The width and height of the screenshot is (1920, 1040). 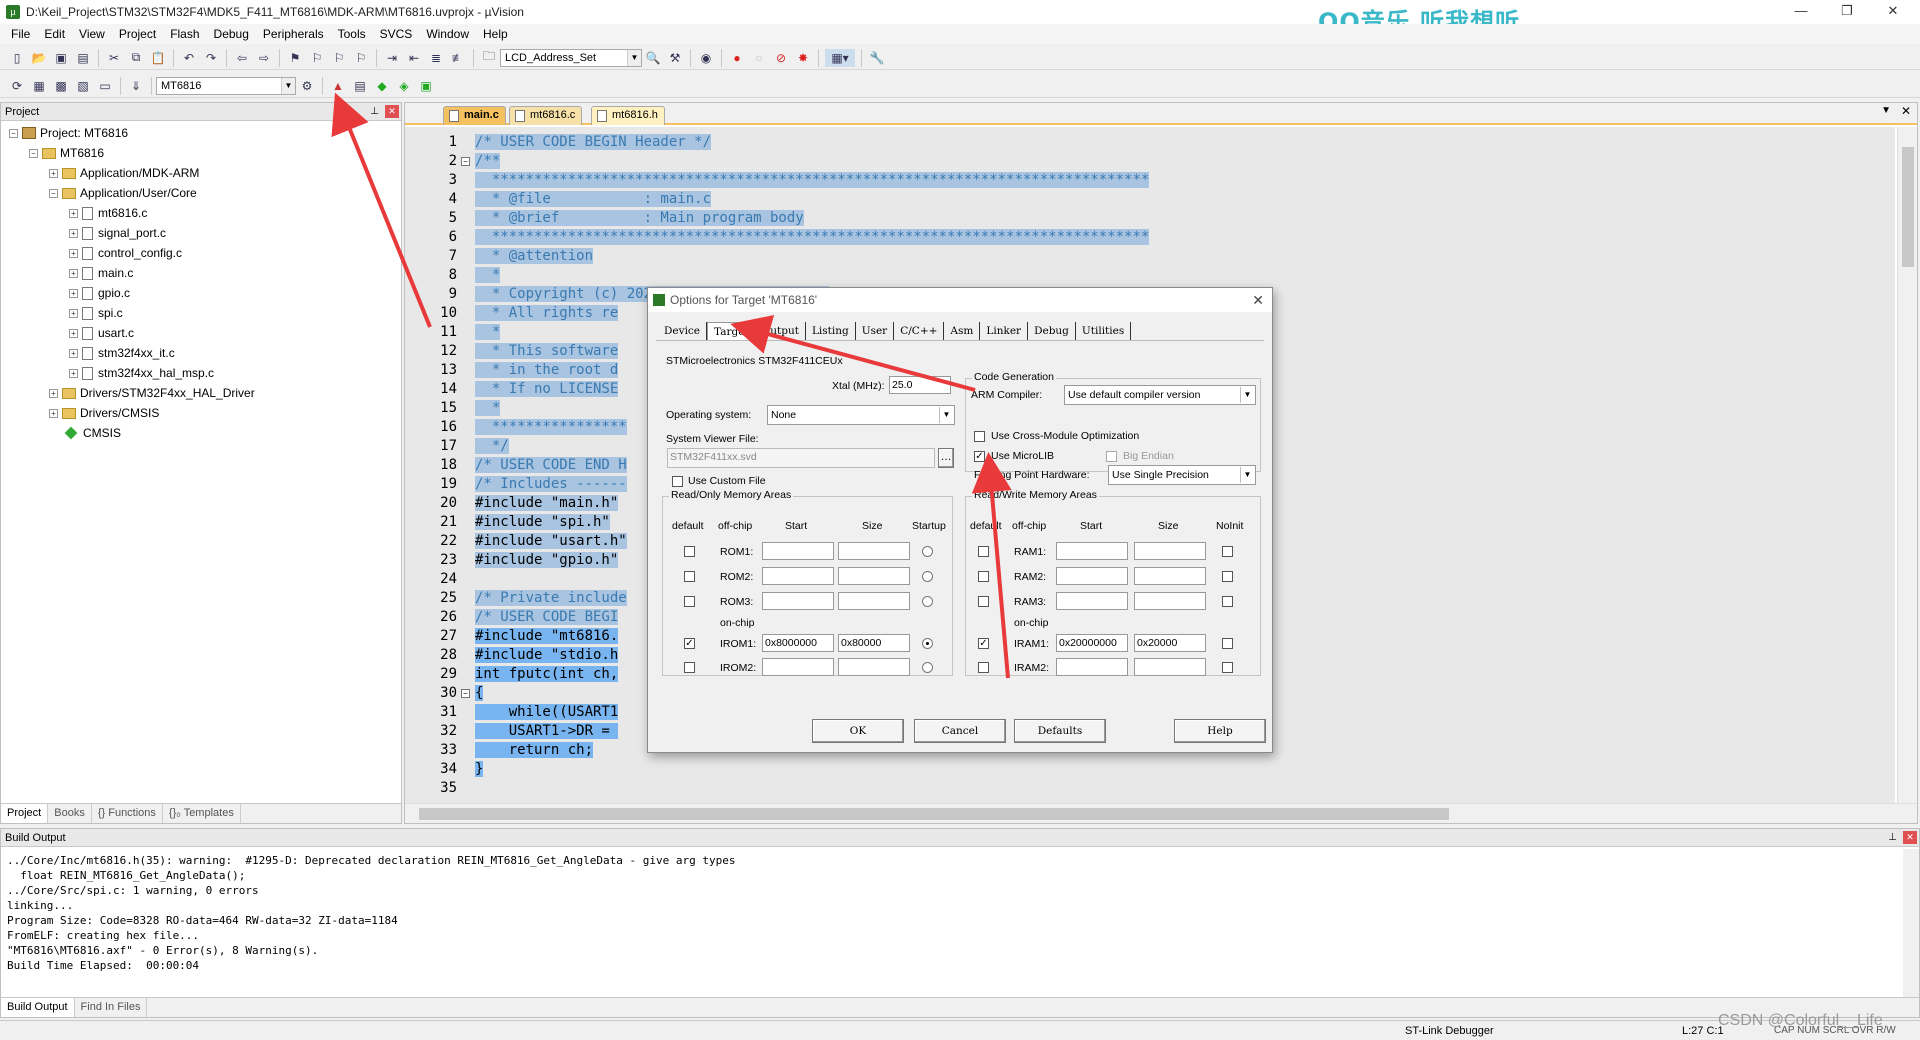 What do you see at coordinates (683, 331) in the screenshot?
I see `tab-device: Device` at bounding box center [683, 331].